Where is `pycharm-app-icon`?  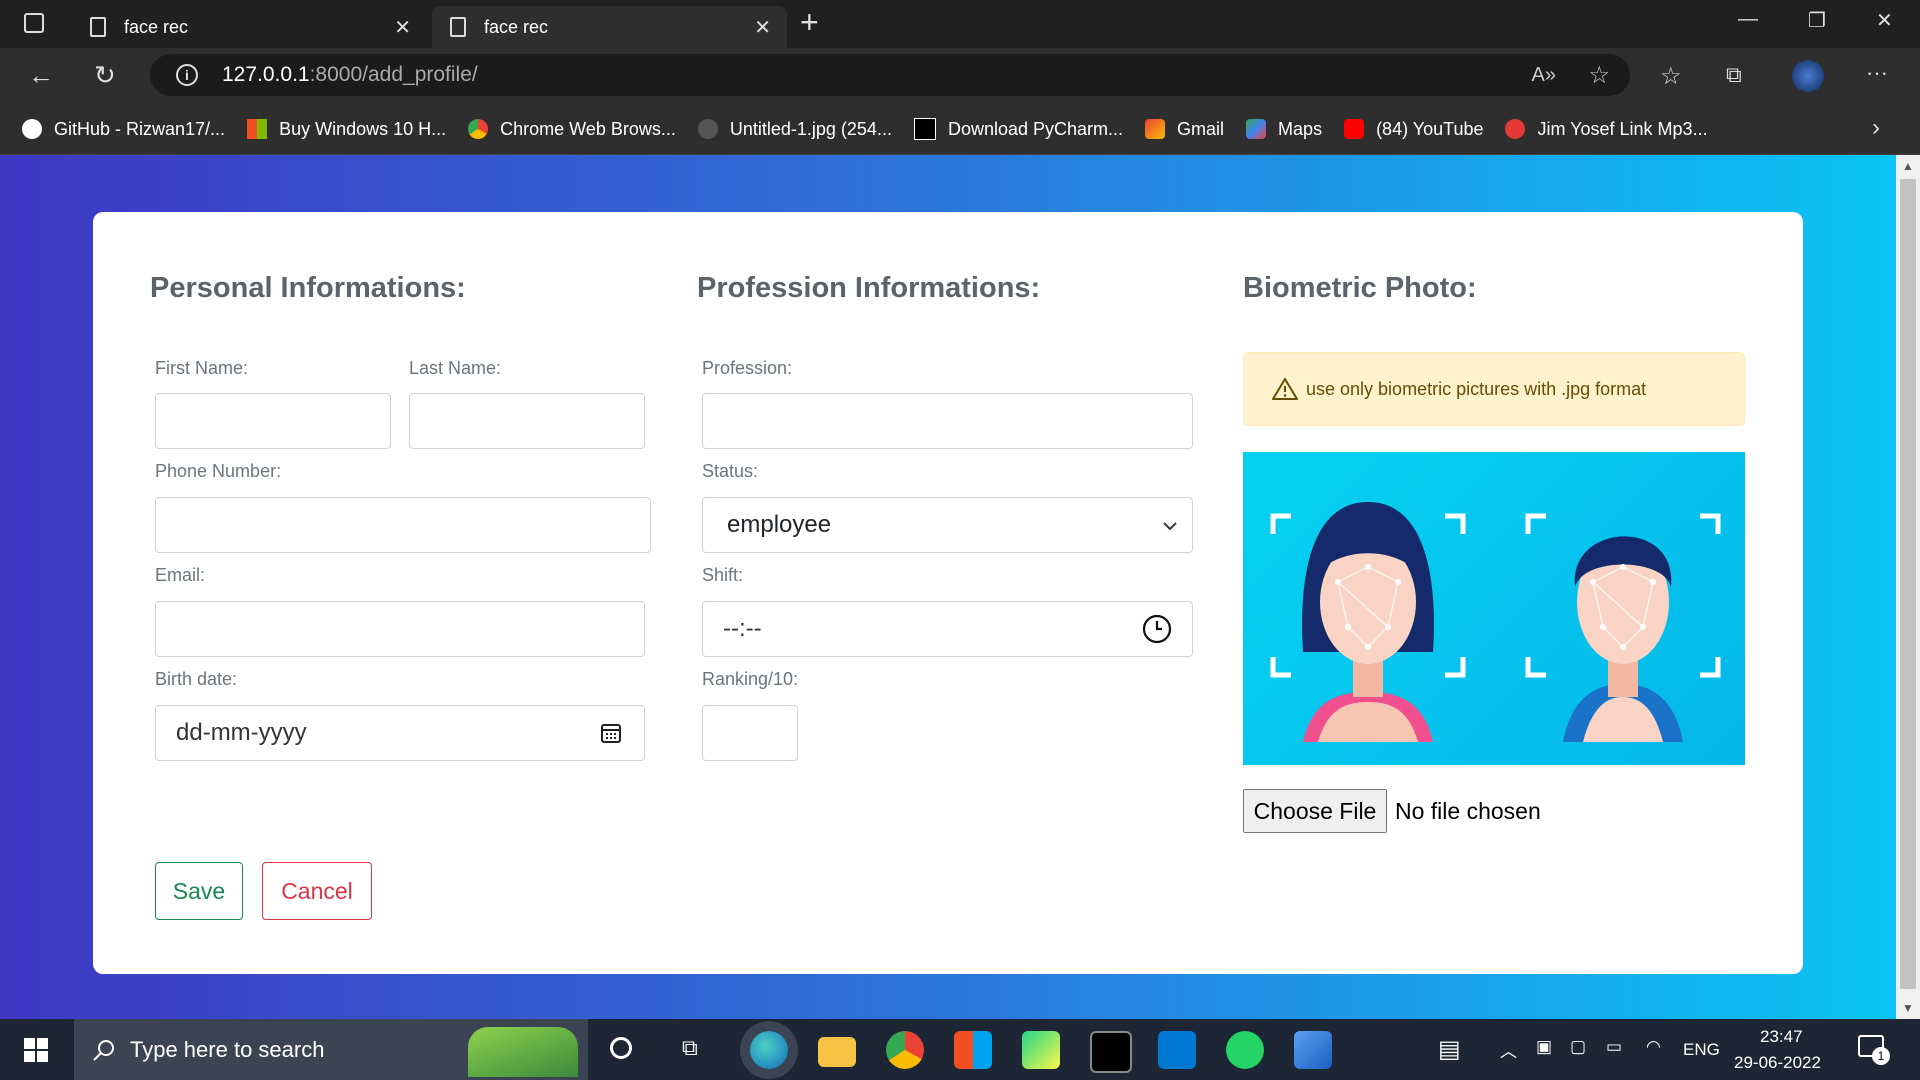 pycharm-app-icon is located at coordinates (1041, 1050).